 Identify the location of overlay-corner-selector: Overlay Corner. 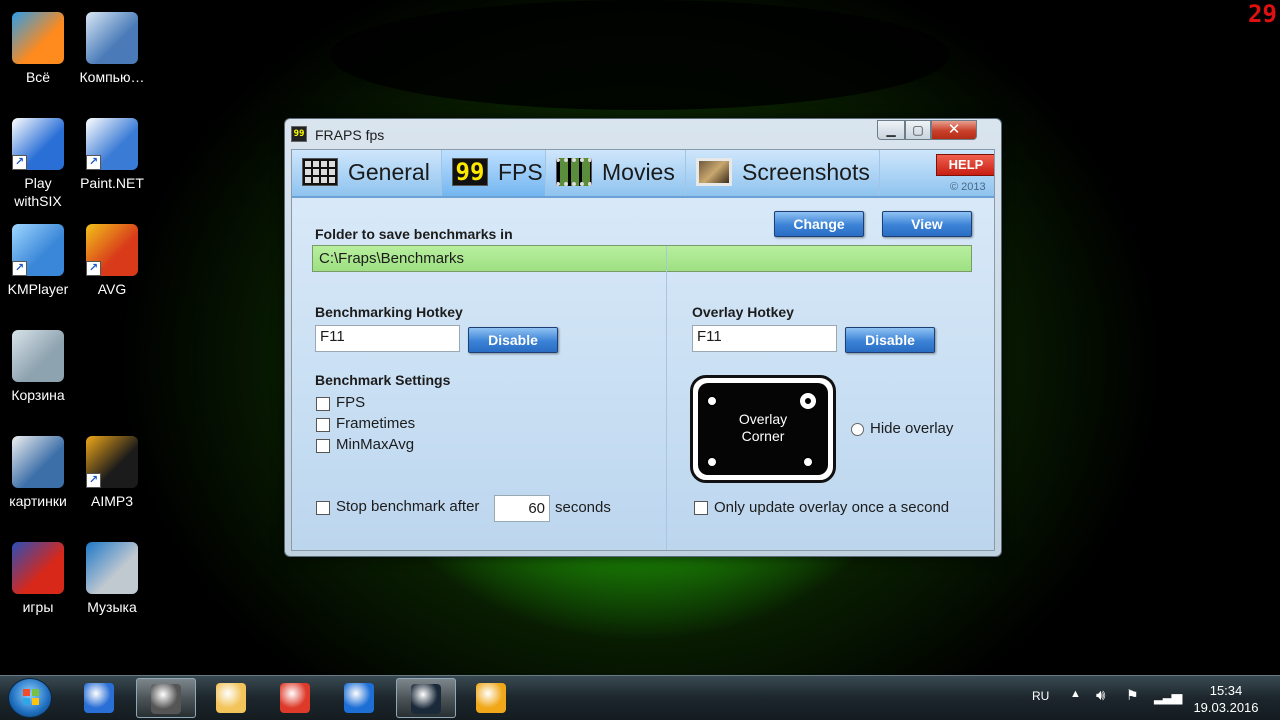
(763, 429).